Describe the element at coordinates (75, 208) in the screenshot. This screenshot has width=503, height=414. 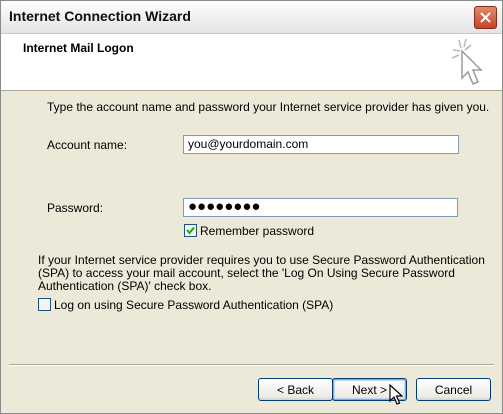
I see `password-label: Password:` at that location.